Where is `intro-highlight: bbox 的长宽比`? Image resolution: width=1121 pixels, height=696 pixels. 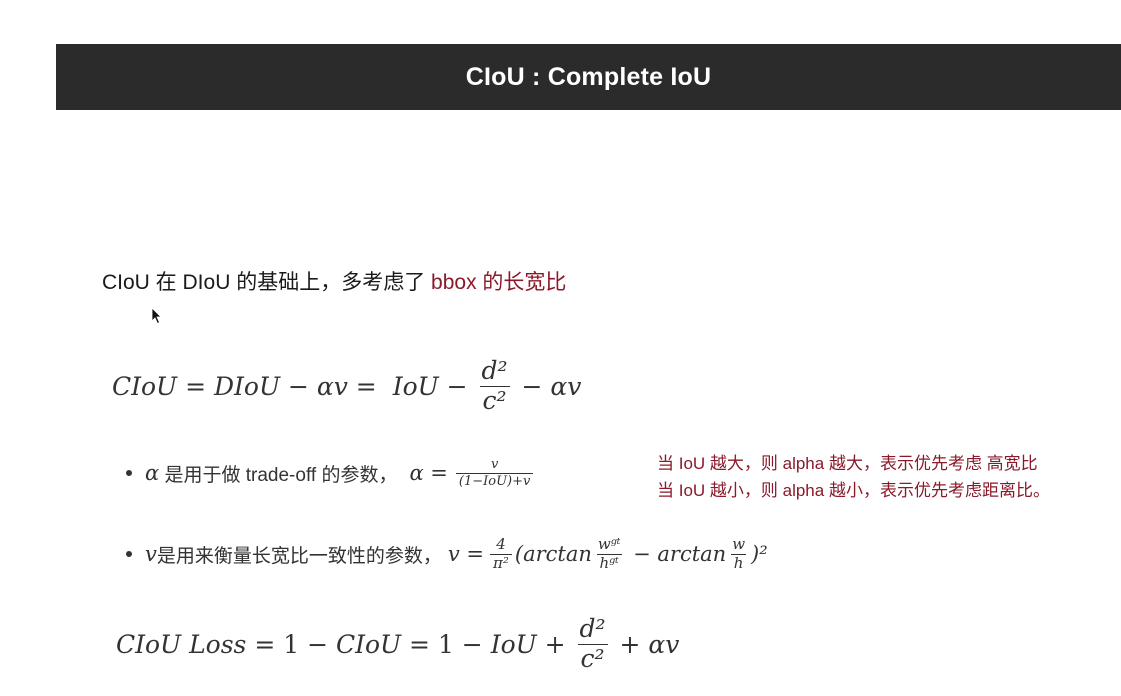 intro-highlight: bbox 的长宽比 is located at coordinates (499, 282).